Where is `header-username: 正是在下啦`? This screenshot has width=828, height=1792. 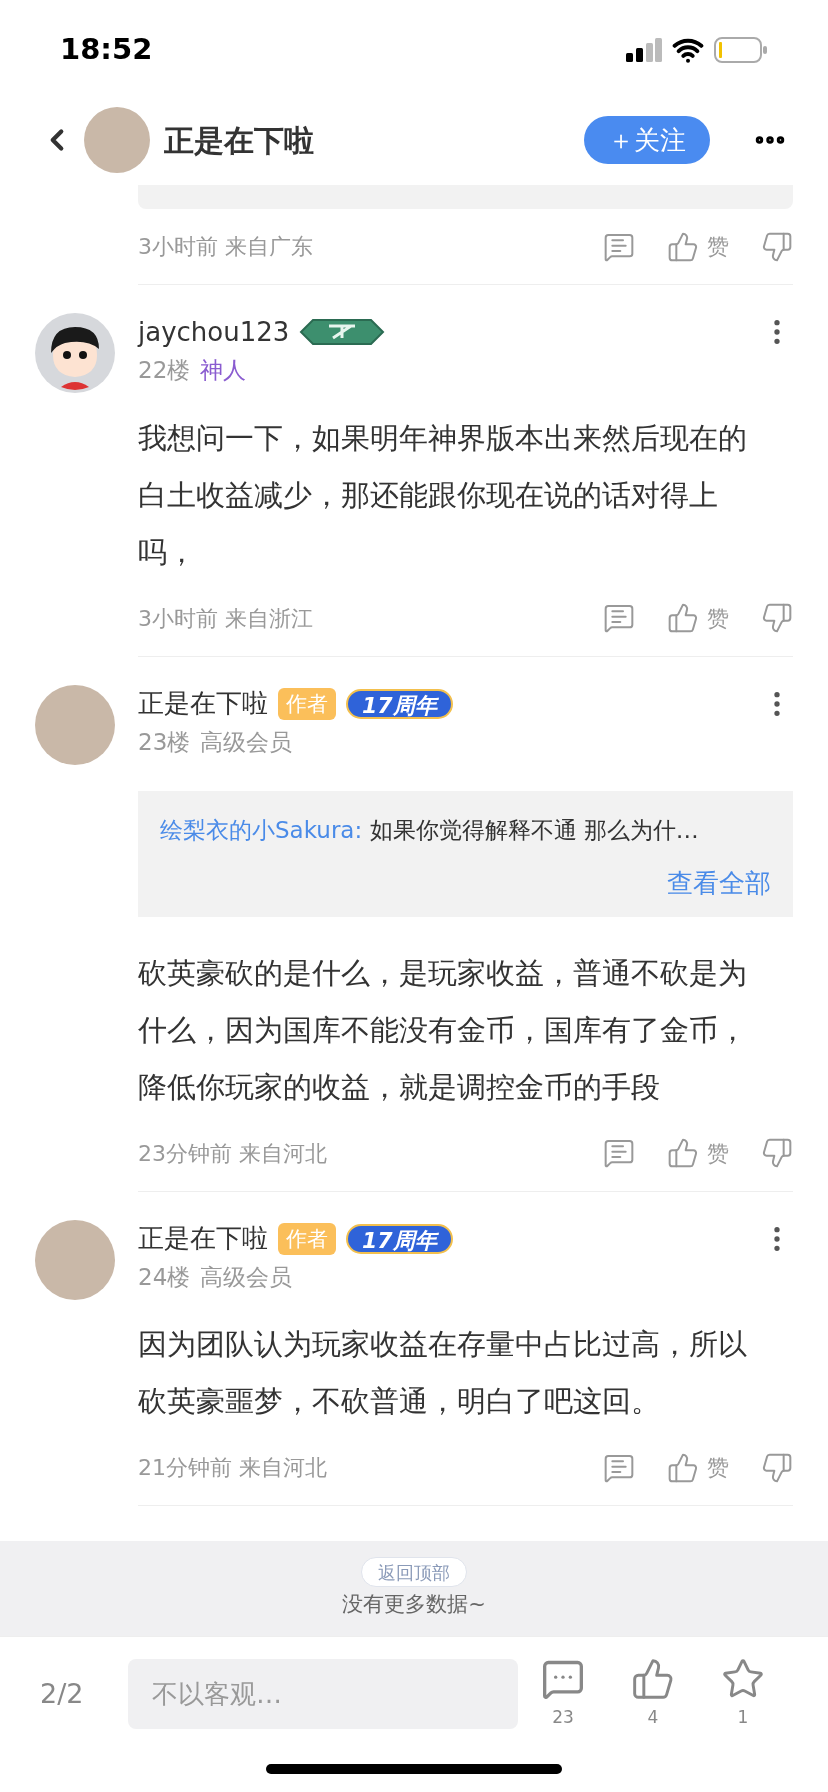 header-username: 正是在下啦 is located at coordinates (239, 140).